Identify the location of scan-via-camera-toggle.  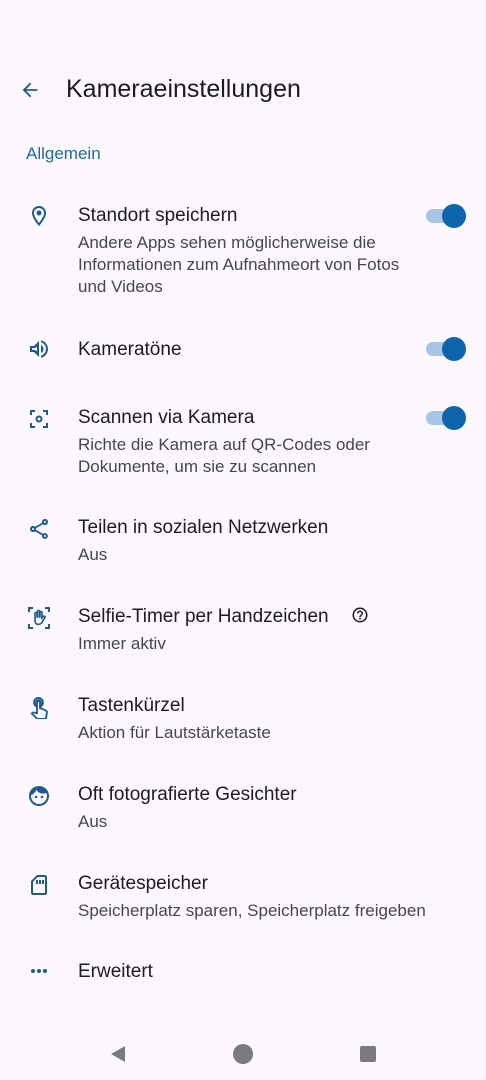
(446, 418).